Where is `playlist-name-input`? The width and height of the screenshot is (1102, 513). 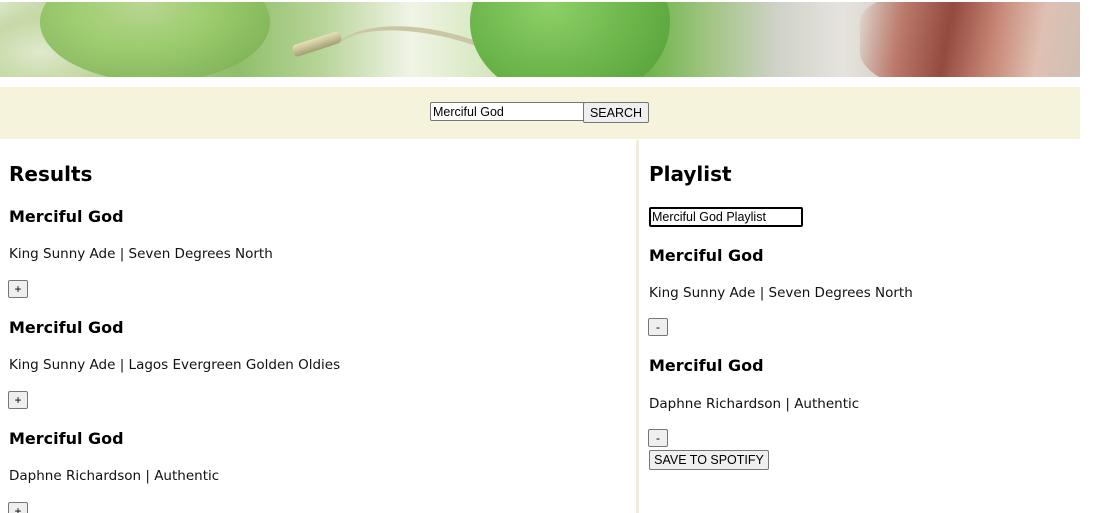
playlist-name-input is located at coordinates (726, 217).